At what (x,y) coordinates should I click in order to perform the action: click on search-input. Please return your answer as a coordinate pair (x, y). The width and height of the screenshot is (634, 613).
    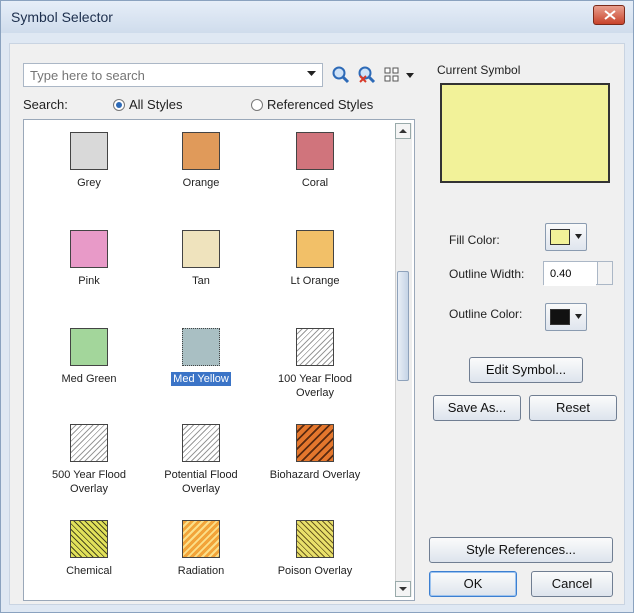
    Looking at the image, I should click on (160, 75).